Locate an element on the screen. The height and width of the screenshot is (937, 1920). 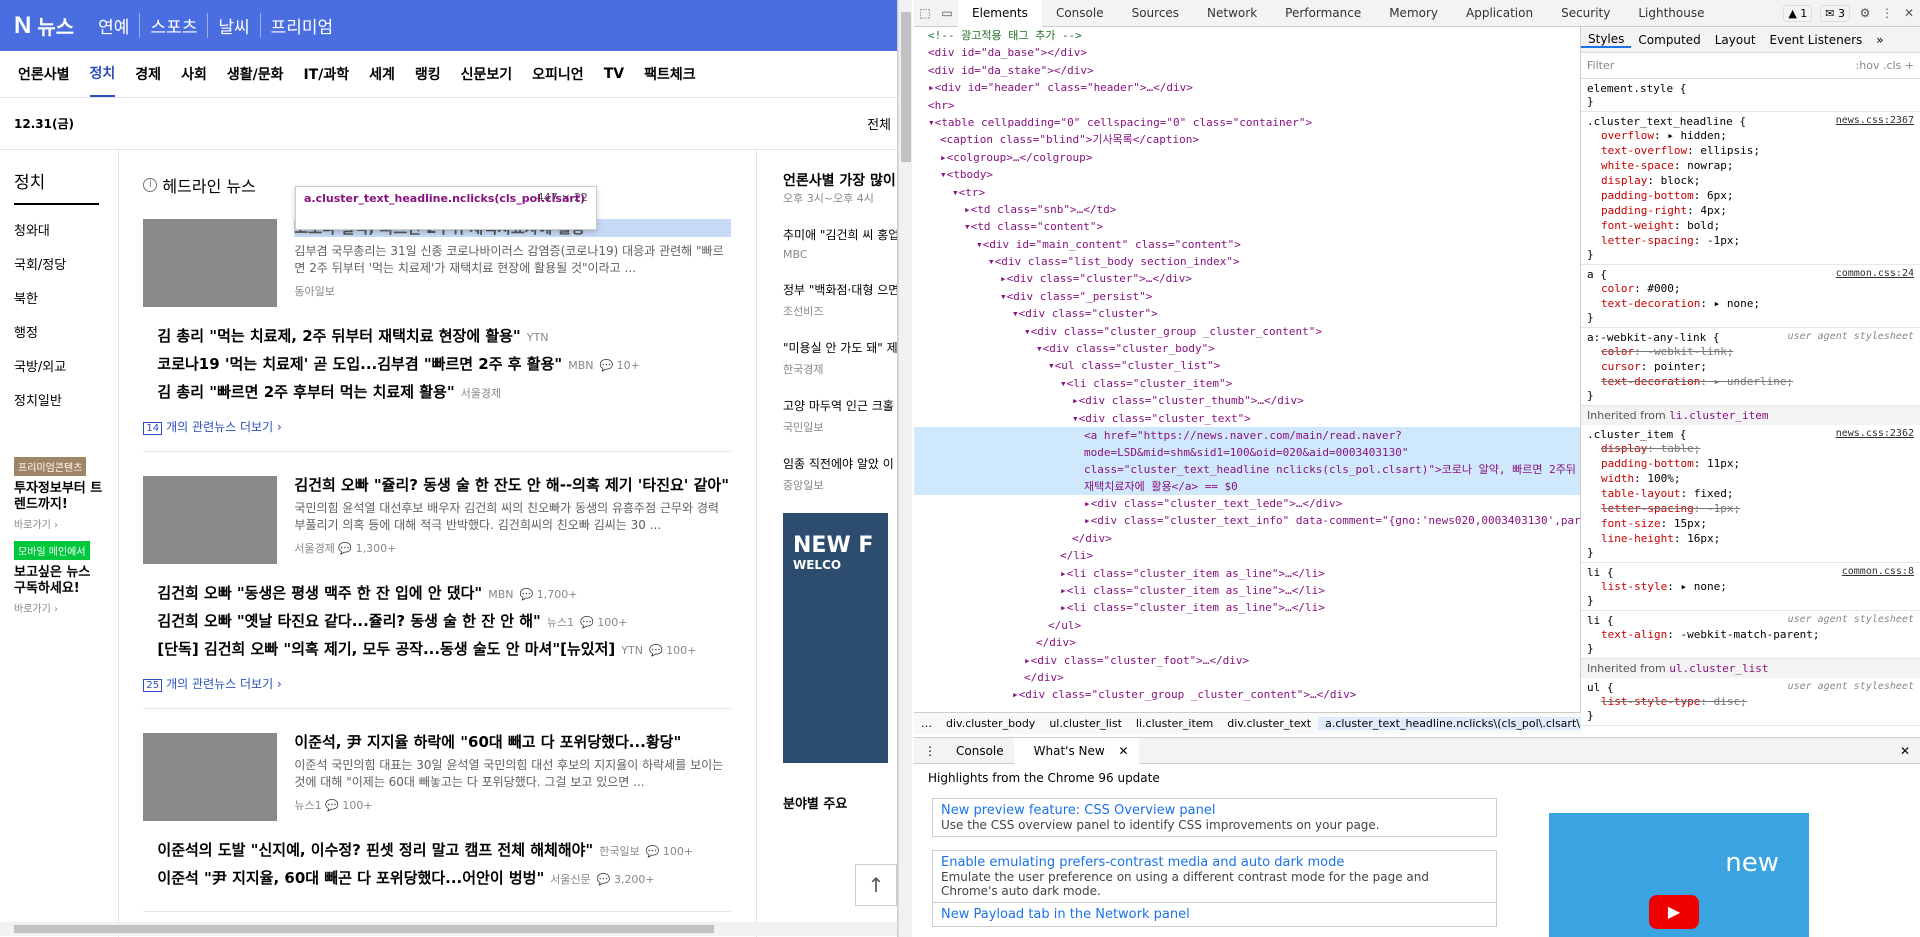
topnav-item: 날씨 is located at coordinates (233, 25).